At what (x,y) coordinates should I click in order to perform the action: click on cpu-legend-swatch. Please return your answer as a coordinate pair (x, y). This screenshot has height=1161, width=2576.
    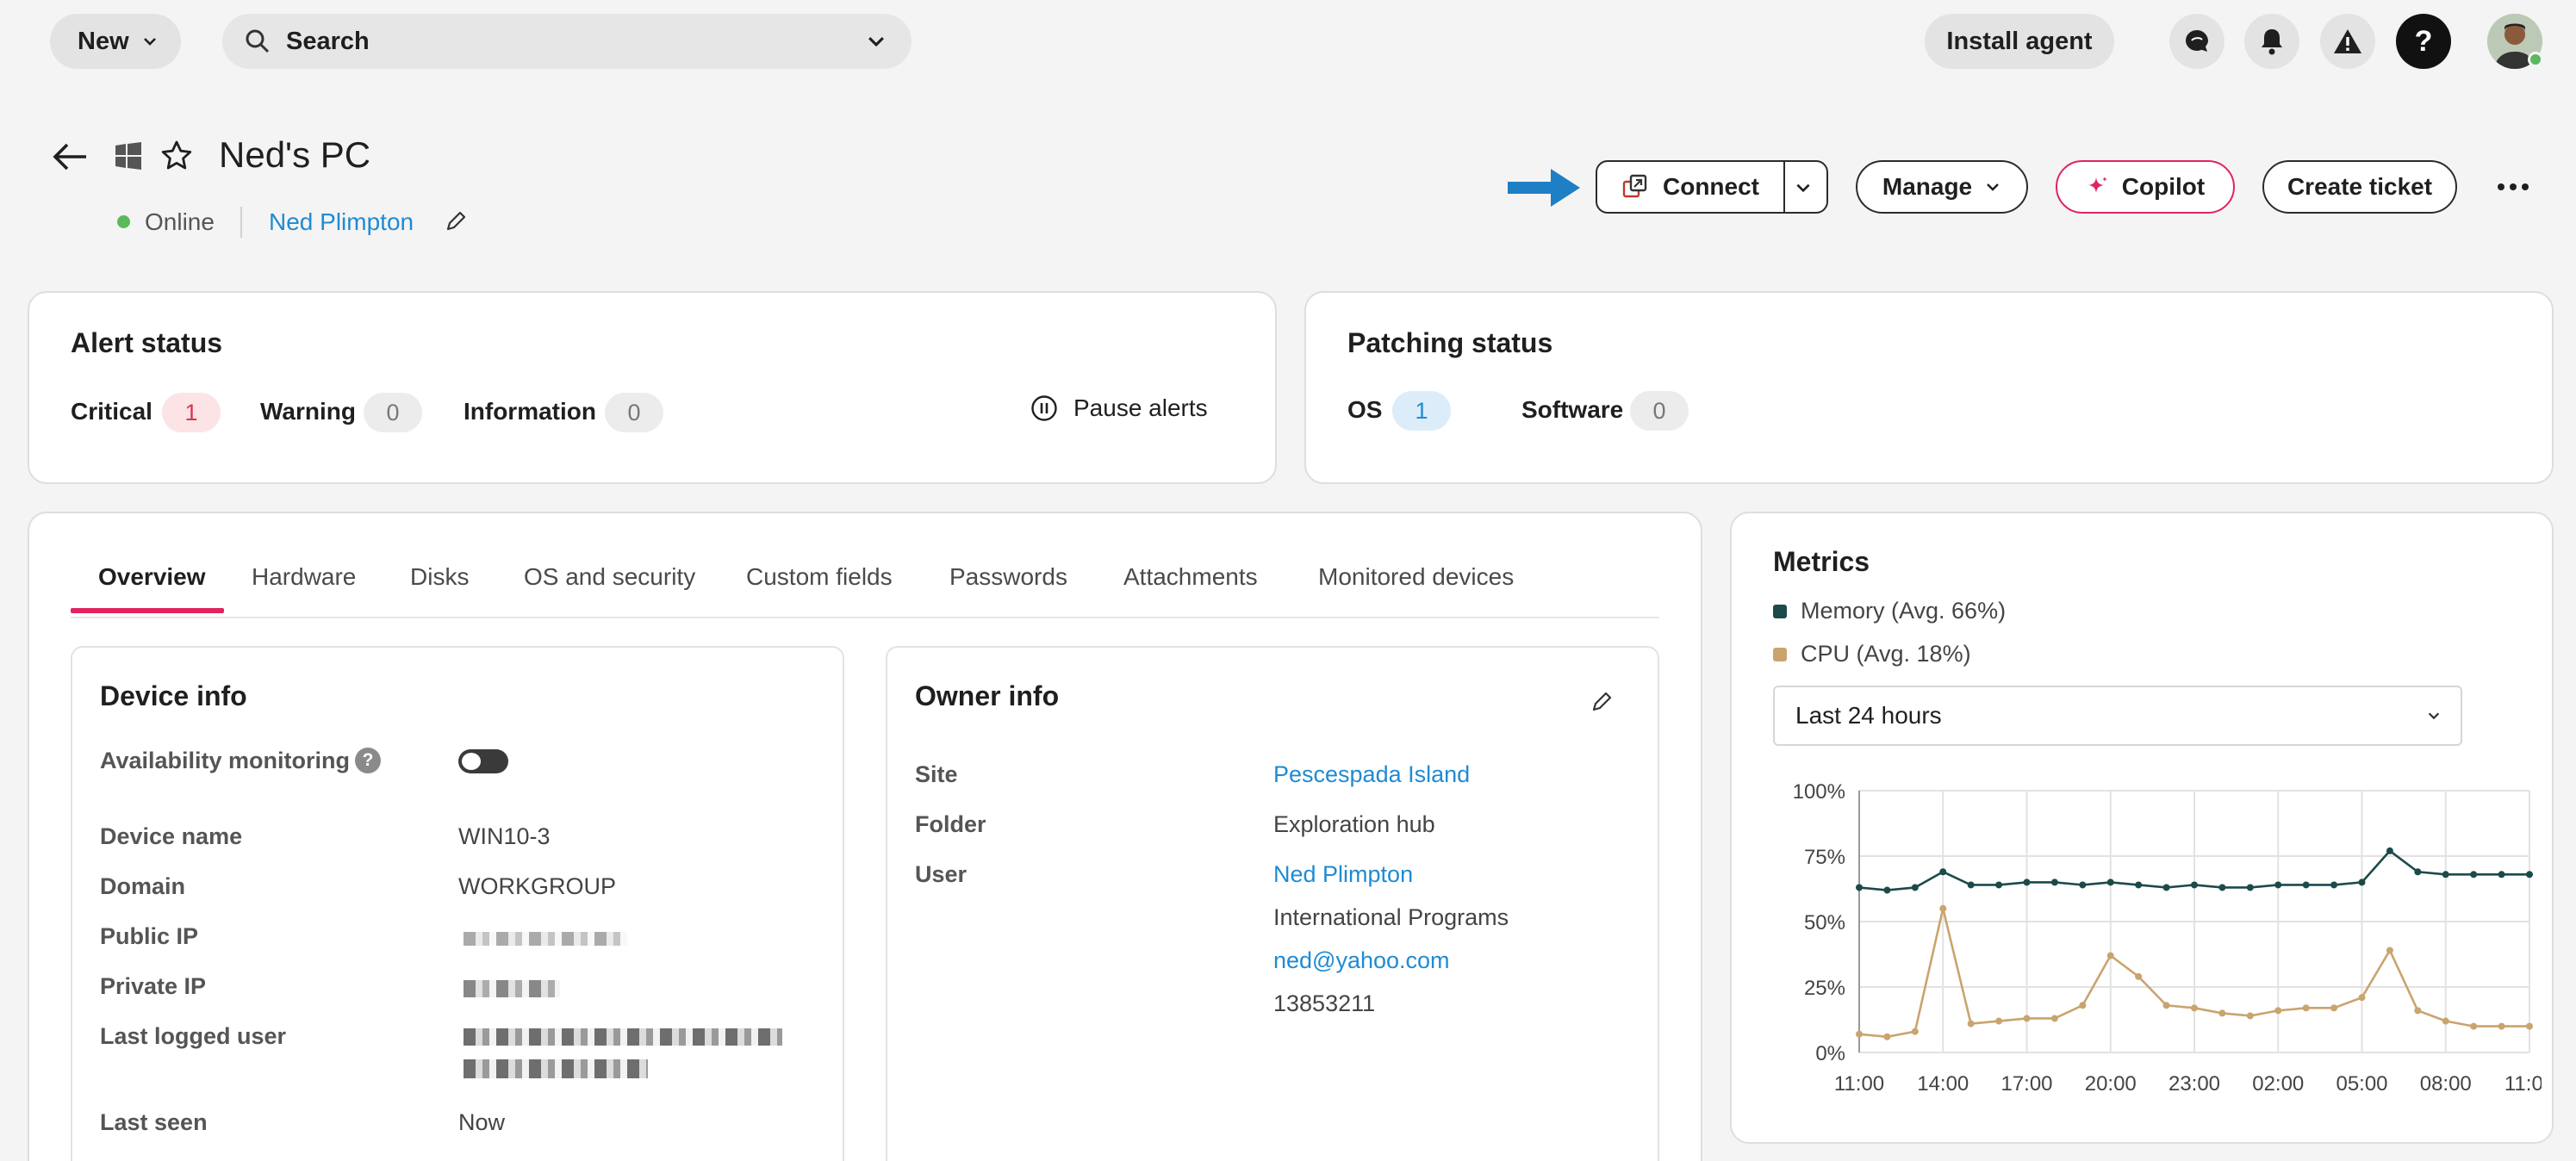
    Looking at the image, I should click on (1780, 654).